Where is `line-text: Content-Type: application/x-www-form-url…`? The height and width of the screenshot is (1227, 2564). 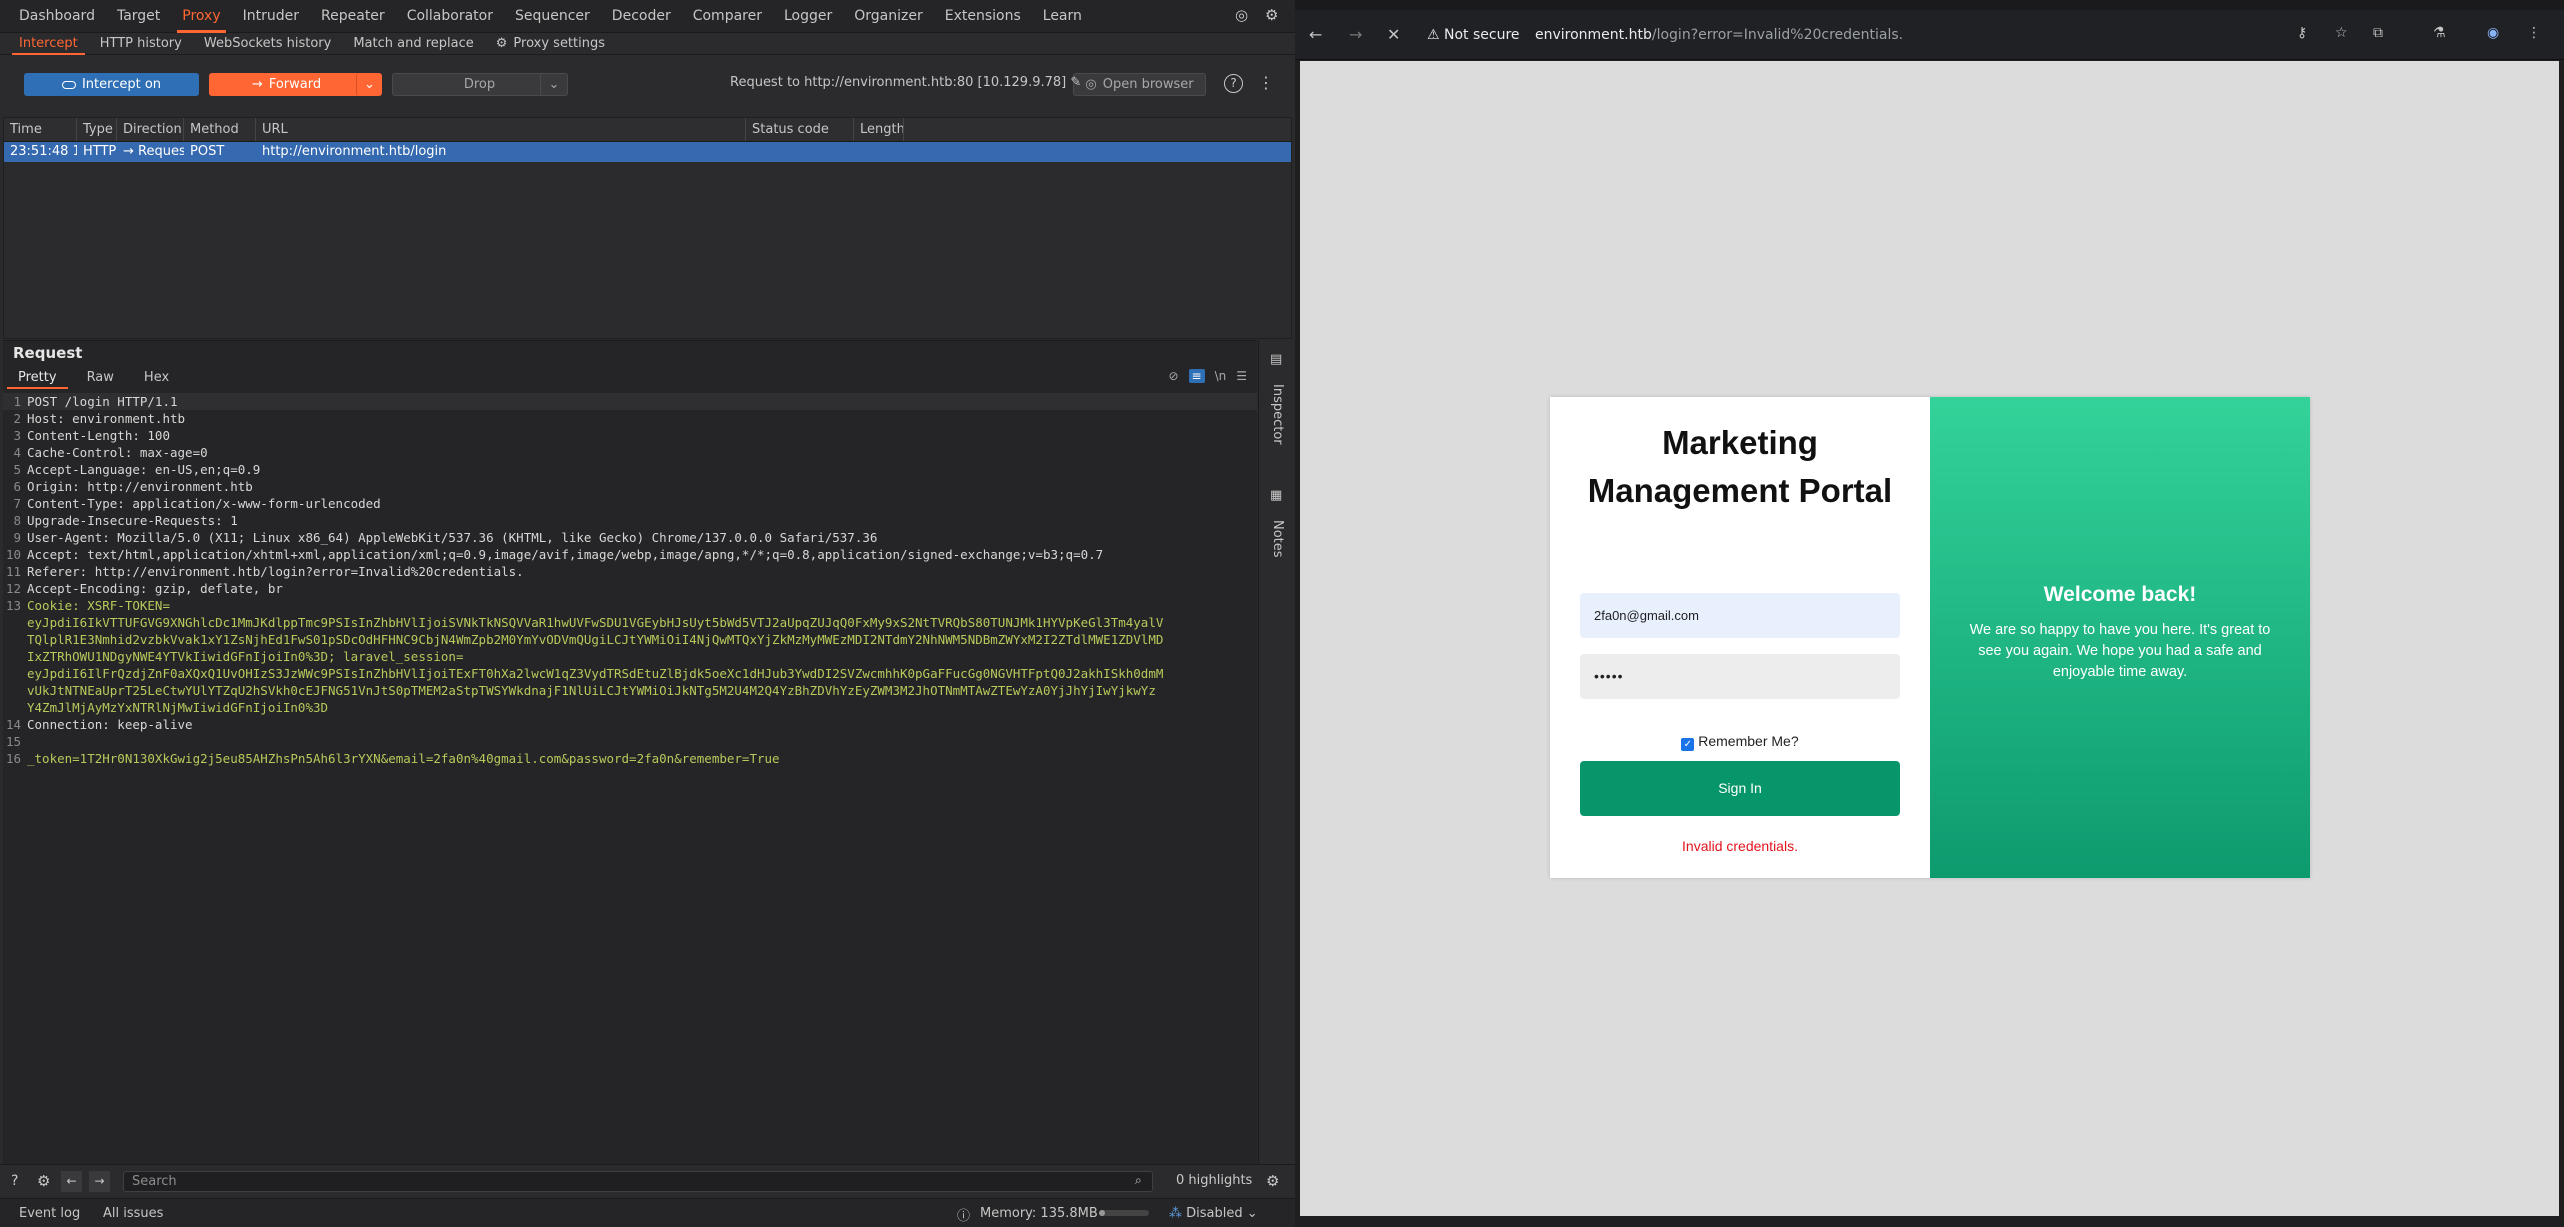 line-text: Content-Type: application/x-www-form-url… is located at coordinates (204, 503).